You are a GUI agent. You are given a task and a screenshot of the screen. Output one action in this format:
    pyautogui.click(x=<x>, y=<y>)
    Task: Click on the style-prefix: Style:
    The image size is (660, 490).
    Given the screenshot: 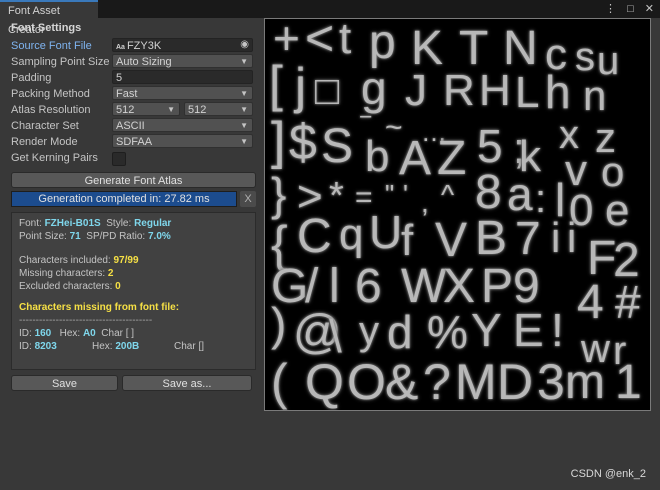 What is the action you would take?
    pyautogui.click(x=120, y=223)
    